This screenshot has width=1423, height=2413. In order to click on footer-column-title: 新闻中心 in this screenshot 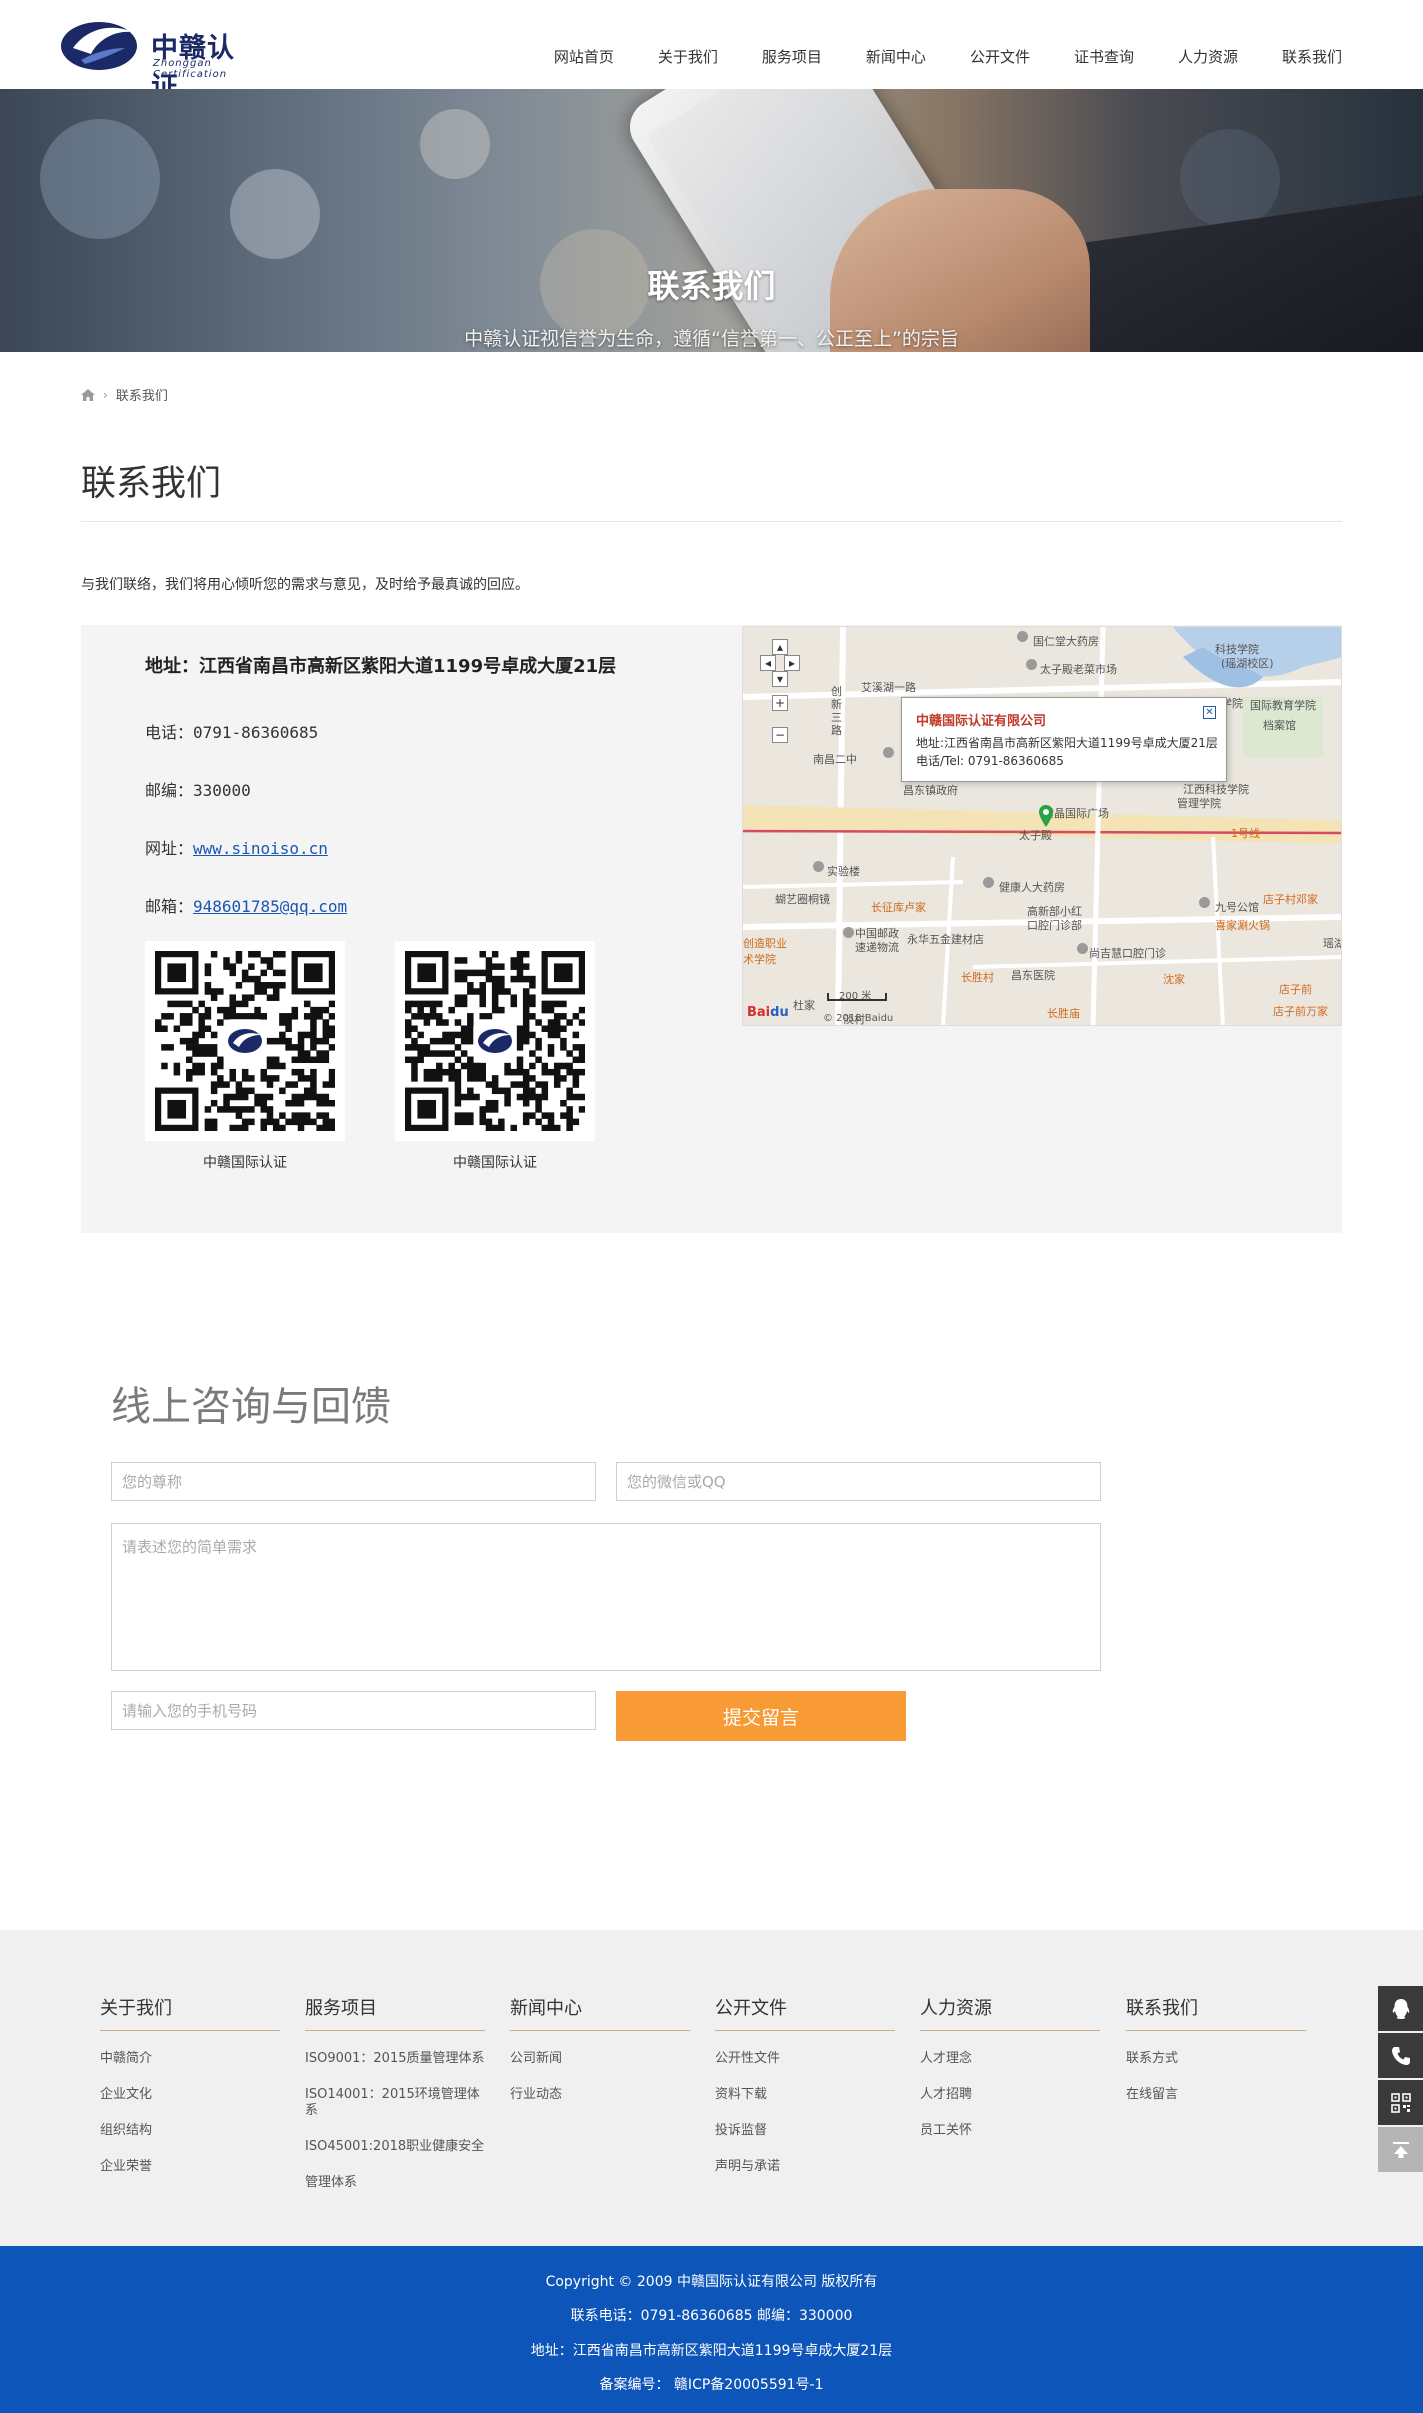, I will do `click(600, 2012)`.